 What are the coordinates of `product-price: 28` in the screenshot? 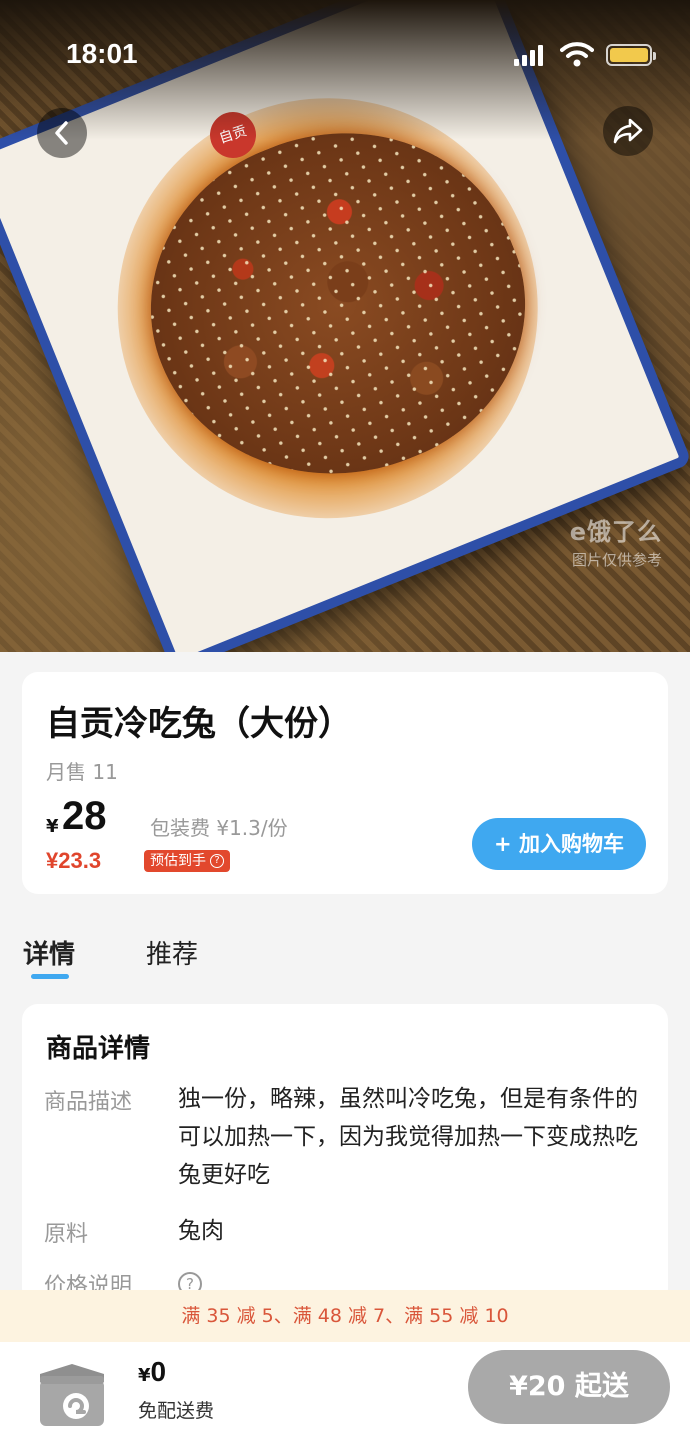 It's located at (84, 816).